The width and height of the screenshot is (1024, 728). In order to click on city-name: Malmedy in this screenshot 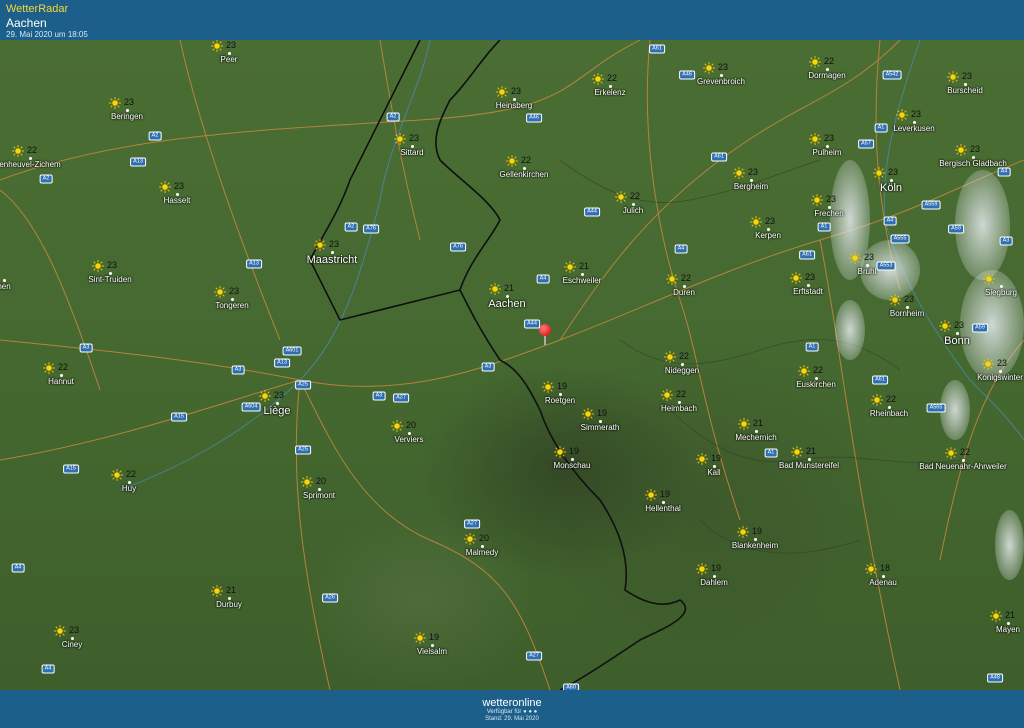, I will do `click(482, 552)`.